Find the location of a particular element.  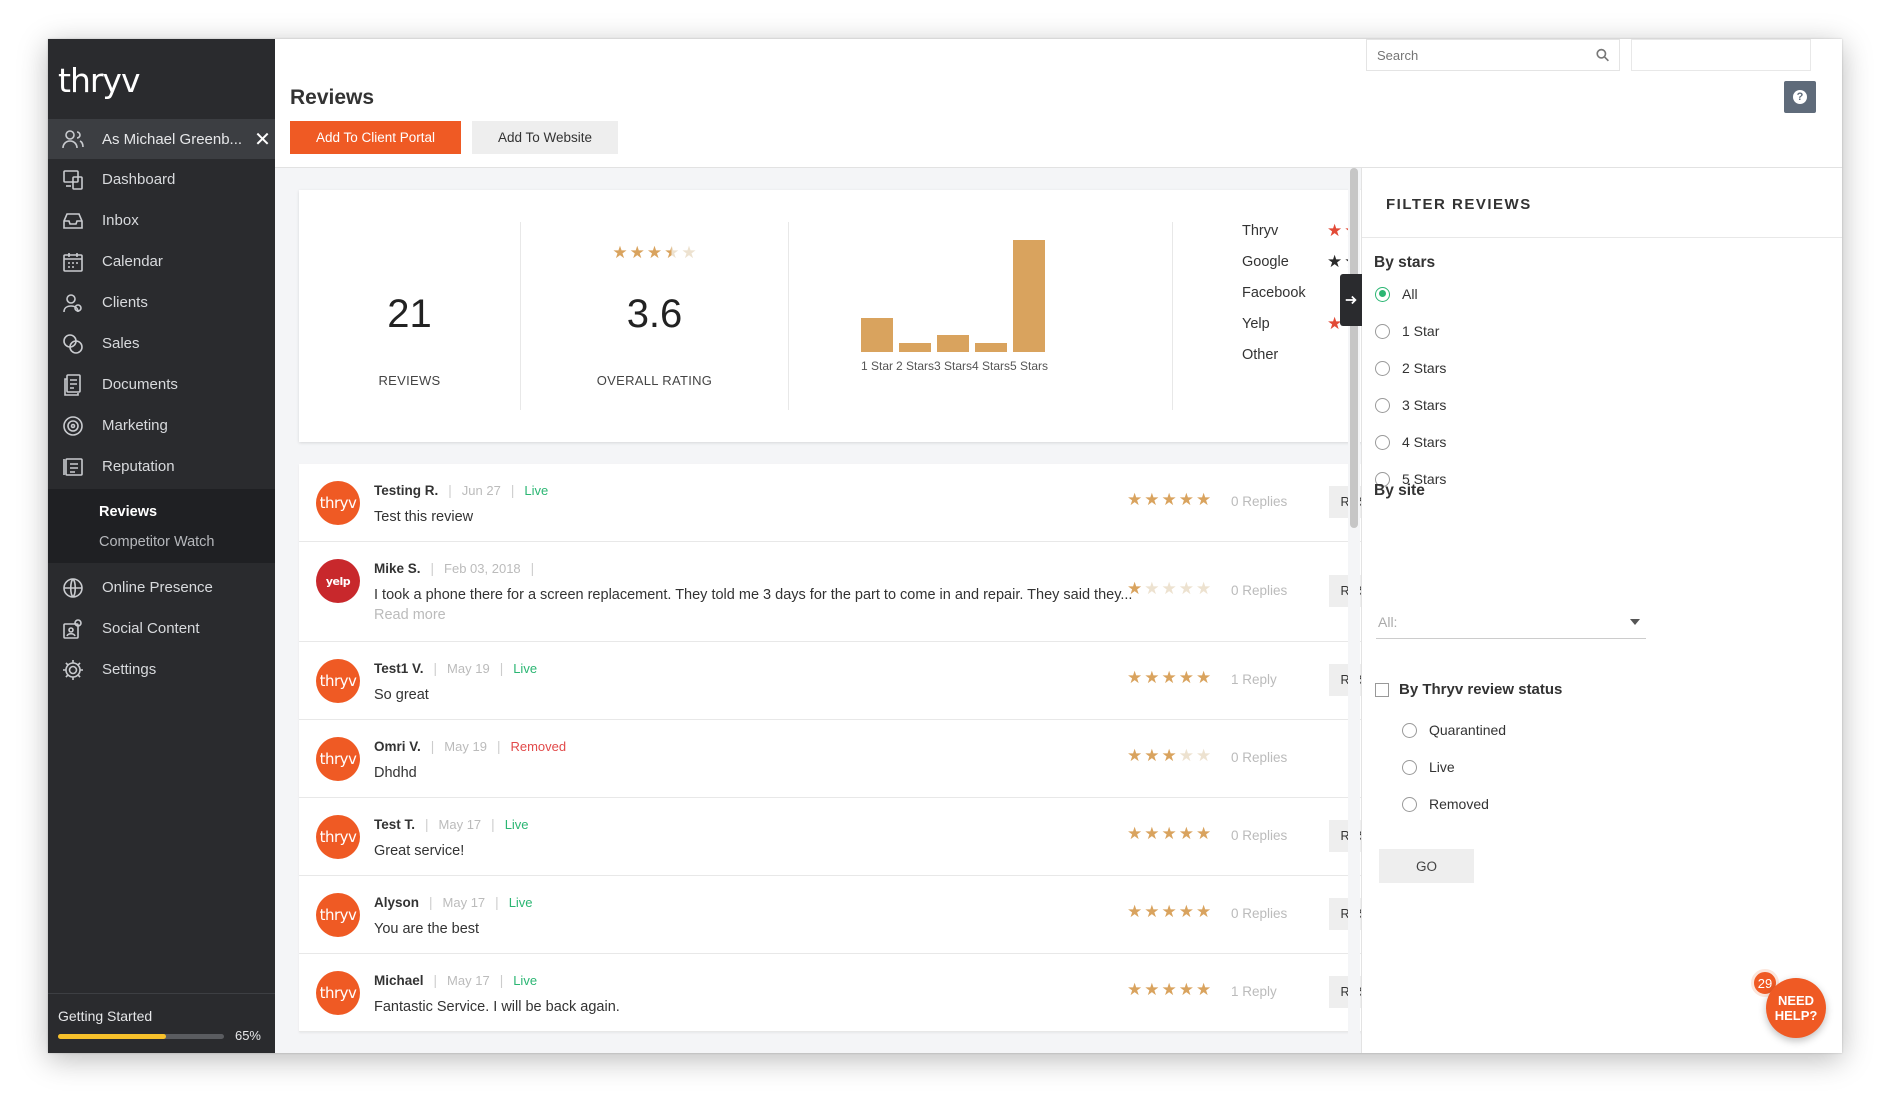

review-date: May 17 is located at coordinates (464, 902).